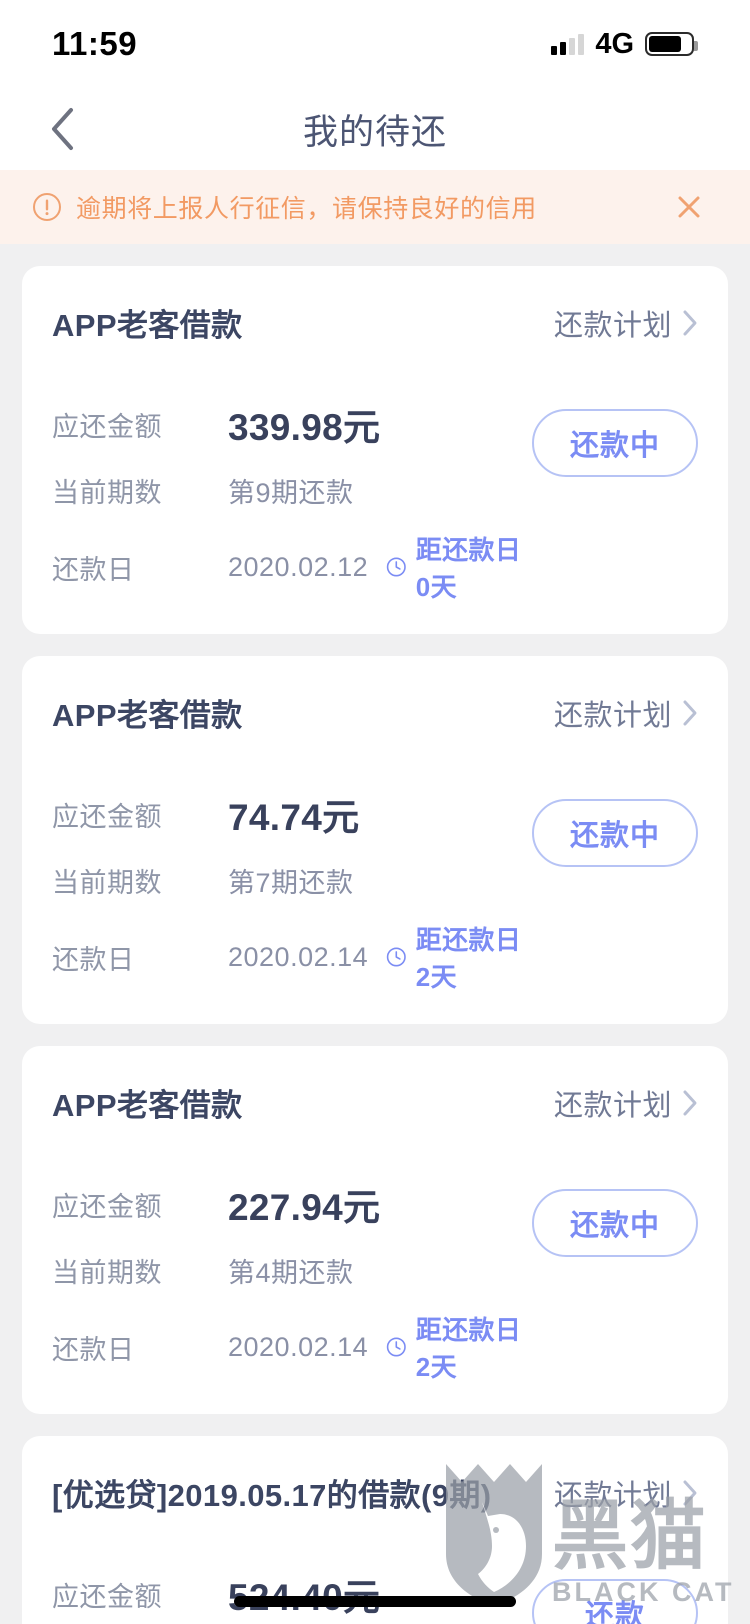 The width and height of the screenshot is (750, 1624). Describe the element at coordinates (291, 883) in the screenshot. I see `period-value: 第7期还款` at that location.